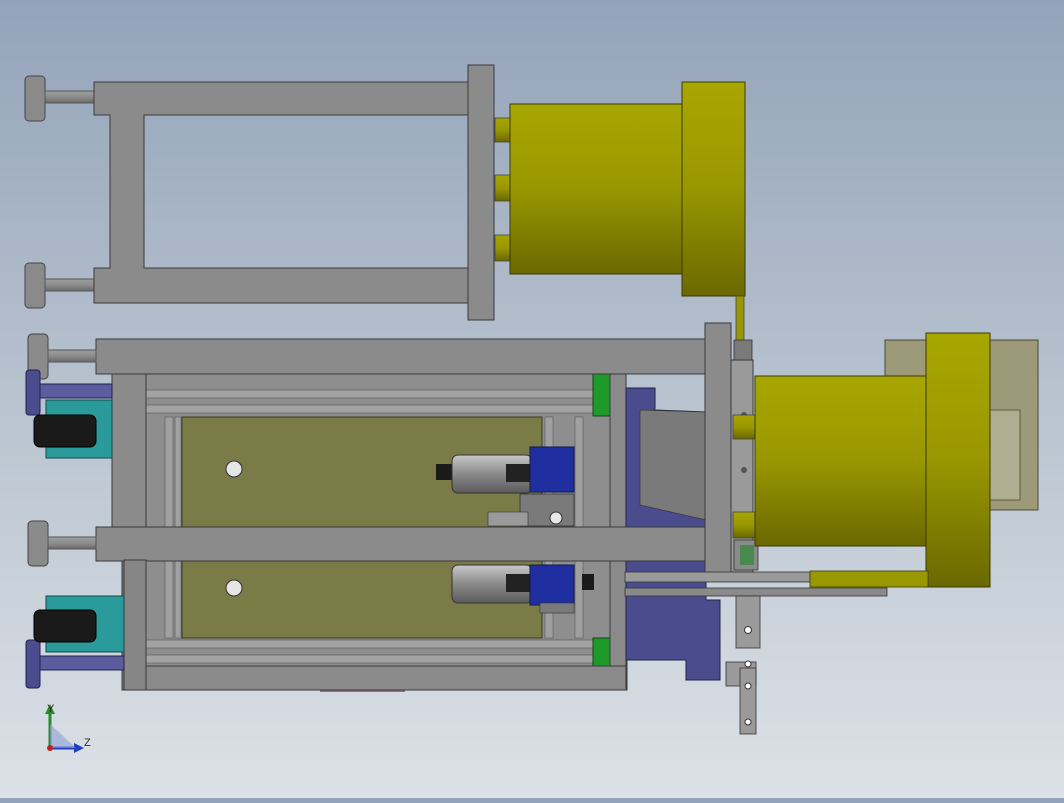 The height and width of the screenshot is (803, 1064). I want to click on triad-origin, so click(50, 748).